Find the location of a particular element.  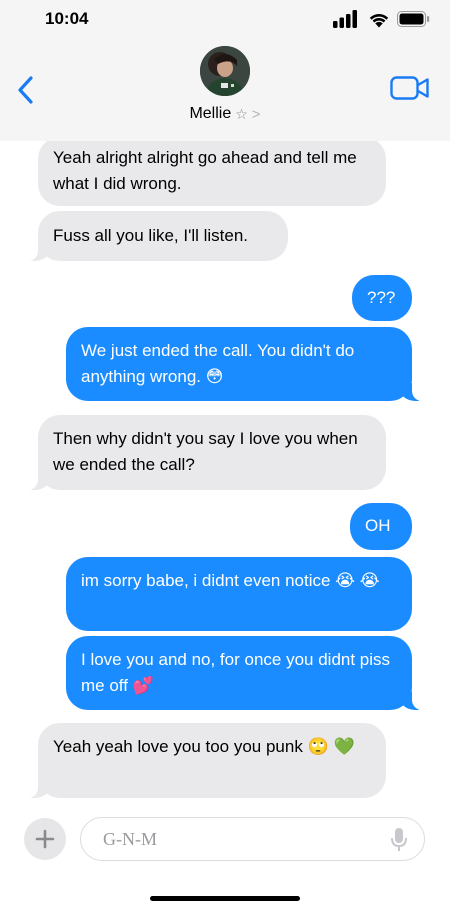

message-text: Yeah yeah love you too you punk 🙄 💚 is located at coordinates (204, 746).